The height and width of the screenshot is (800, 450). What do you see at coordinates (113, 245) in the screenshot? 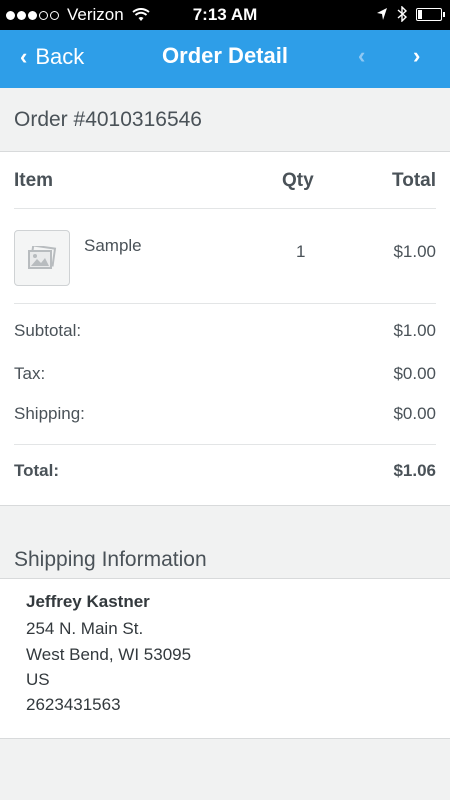
I see `item-name: Sample` at bounding box center [113, 245].